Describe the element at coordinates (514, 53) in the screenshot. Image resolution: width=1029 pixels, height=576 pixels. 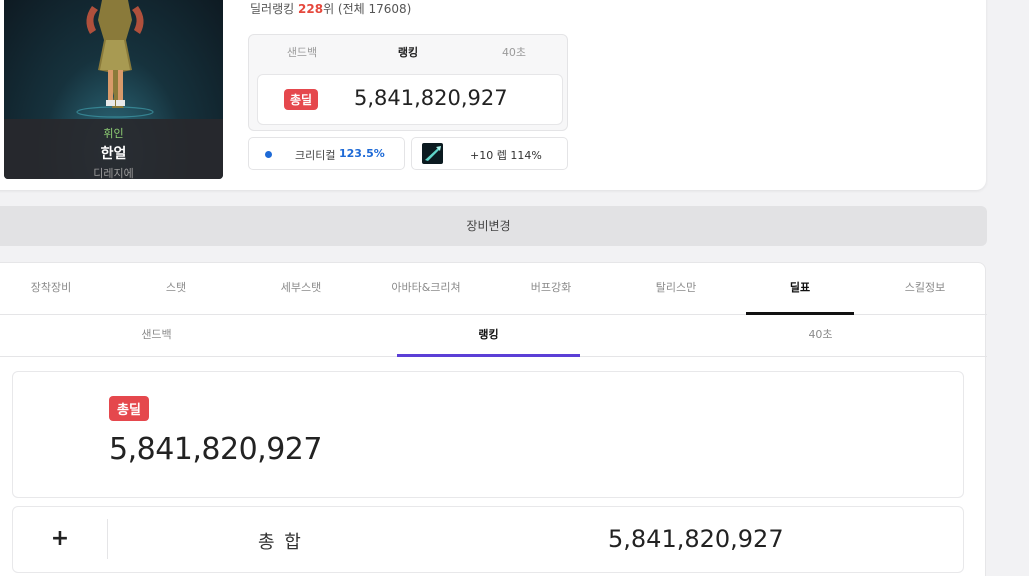
I see `mini-tab-40s: 40초` at that location.